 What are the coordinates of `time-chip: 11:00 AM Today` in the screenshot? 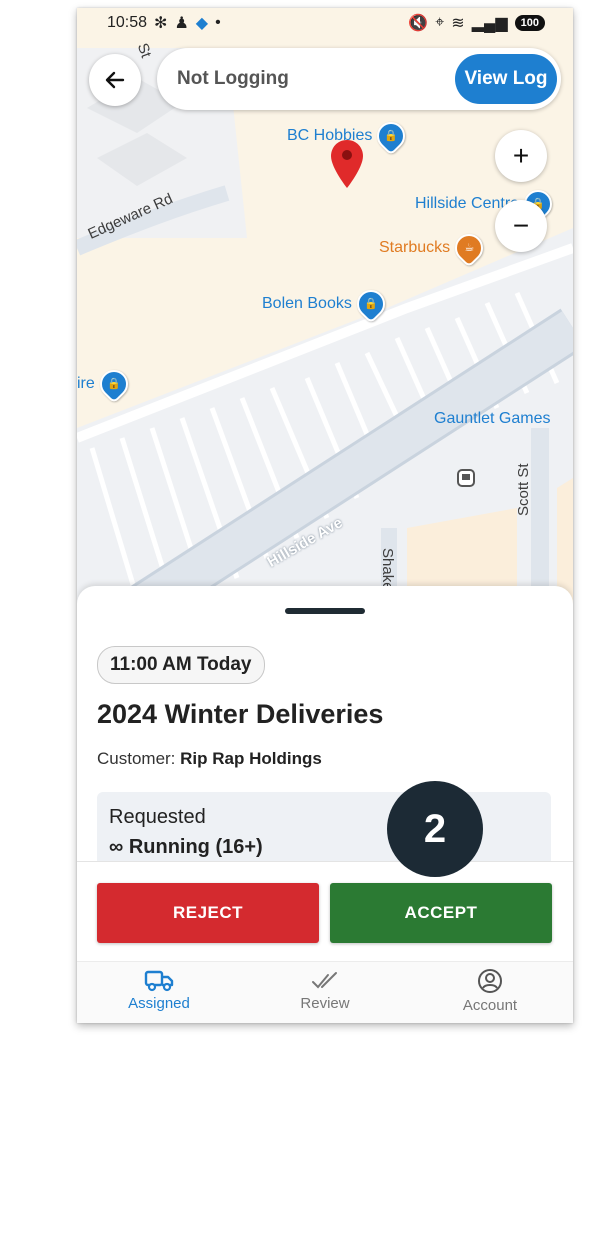 It's located at (181, 665).